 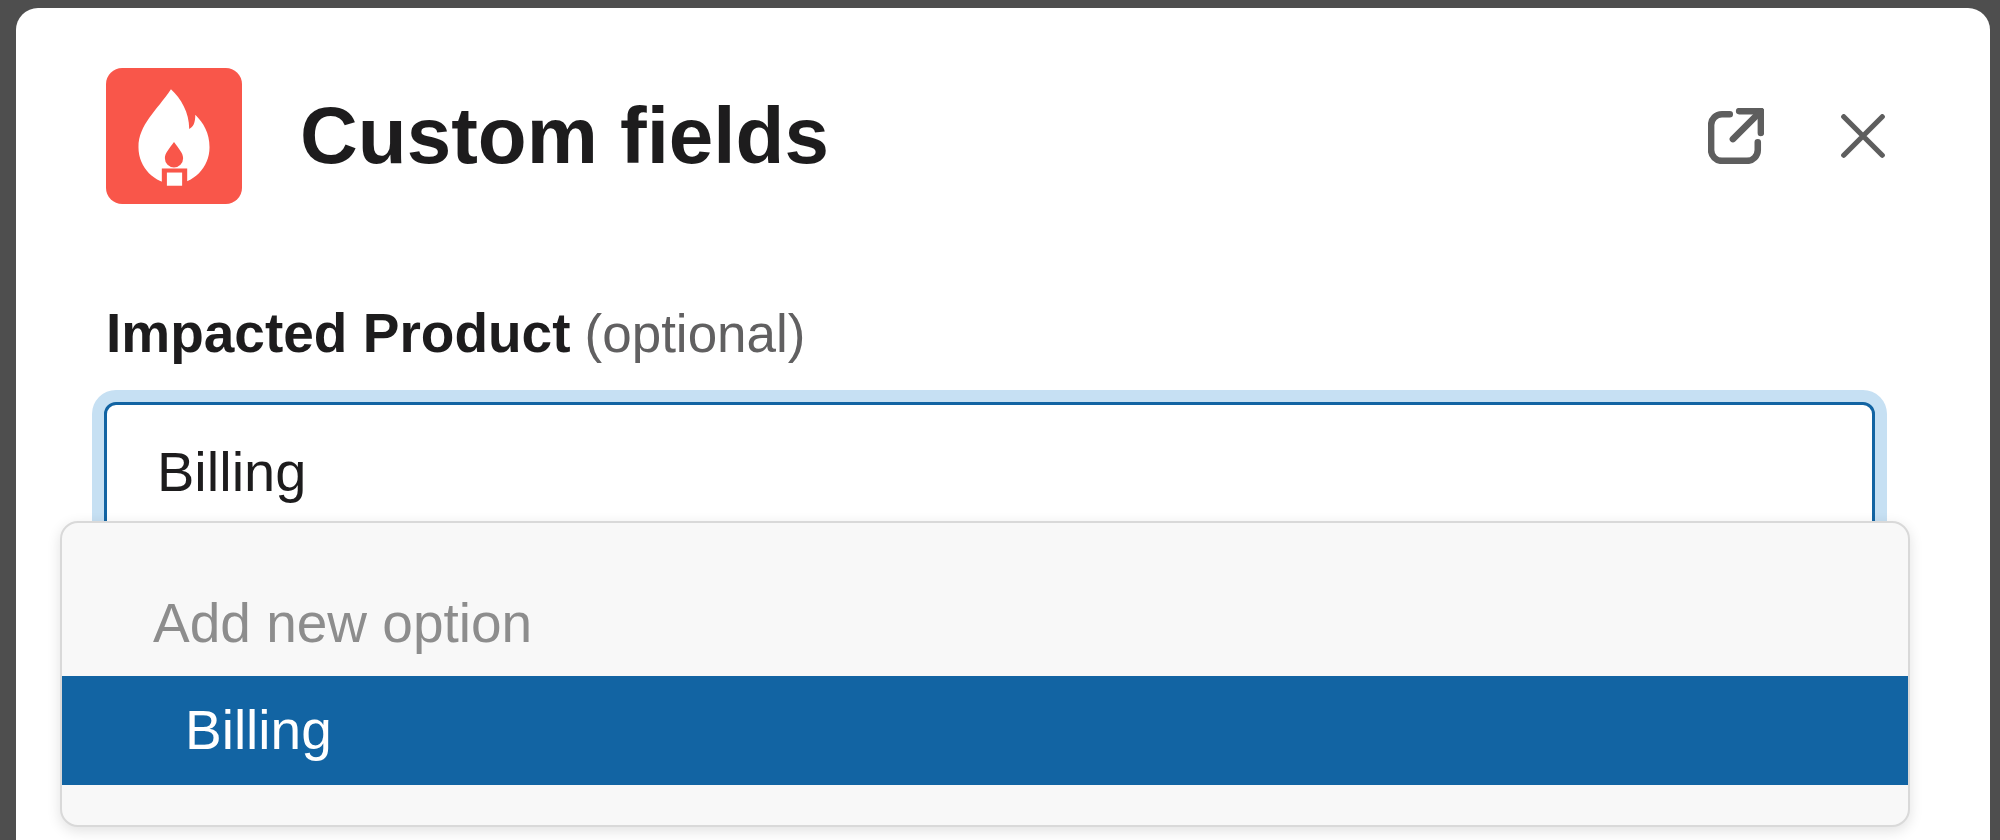 What do you see at coordinates (985, 730) in the screenshot?
I see `dropdown-option: Billing` at bounding box center [985, 730].